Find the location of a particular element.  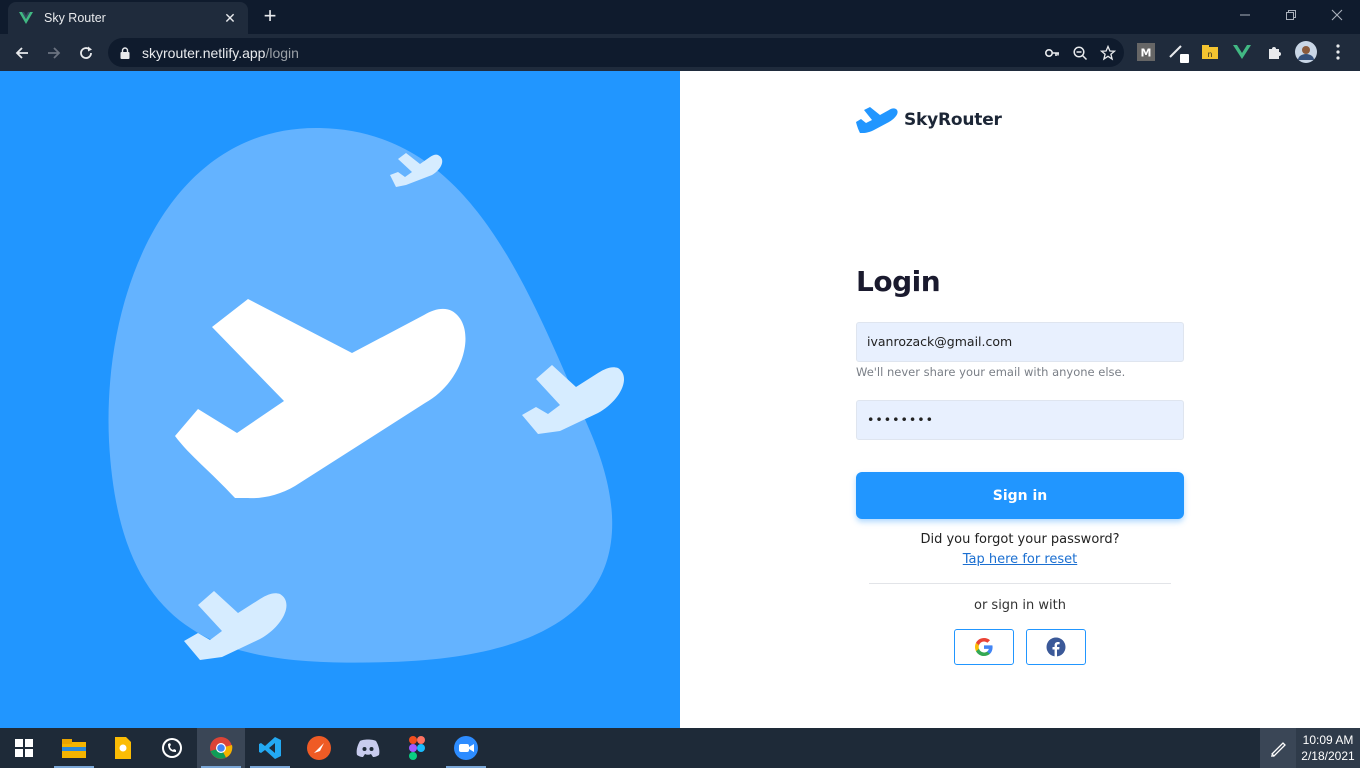

reload-button is located at coordinates (86, 53).